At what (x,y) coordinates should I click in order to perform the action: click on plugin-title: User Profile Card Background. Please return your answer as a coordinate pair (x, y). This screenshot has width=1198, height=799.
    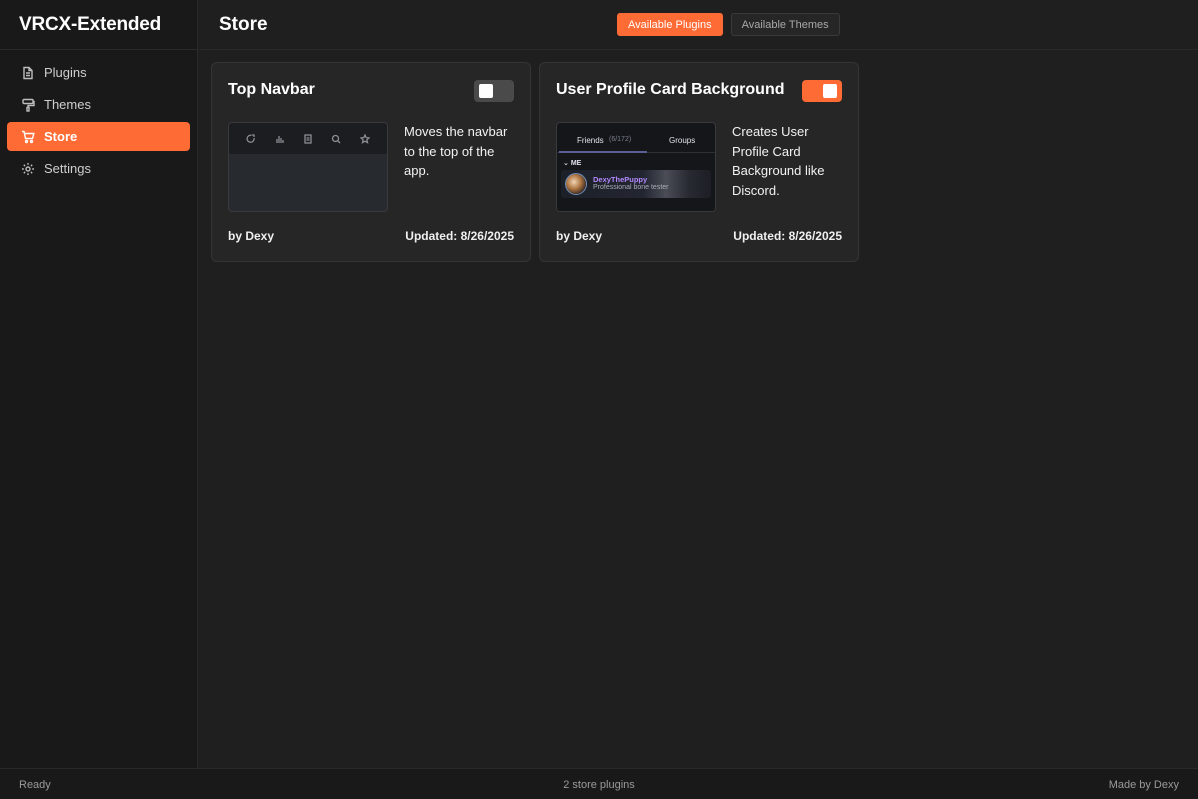
    Looking at the image, I should click on (670, 89).